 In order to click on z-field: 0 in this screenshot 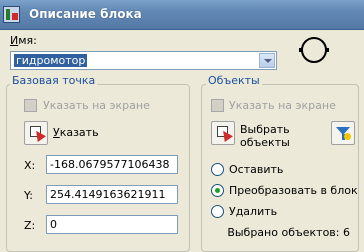, I will do `click(112, 224)`.